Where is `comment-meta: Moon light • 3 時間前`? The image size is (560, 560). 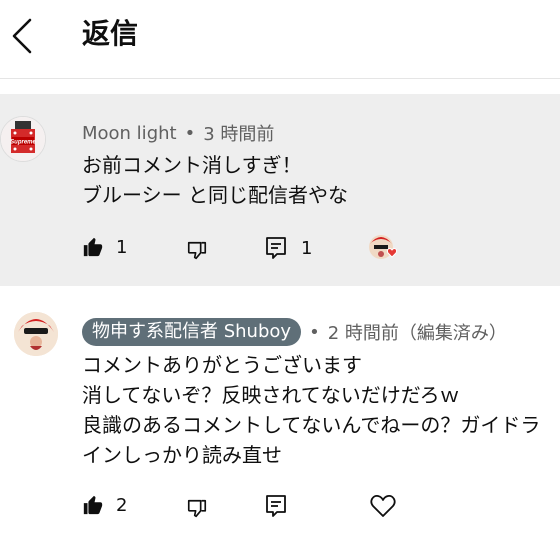 comment-meta: Moon light • 3 時間前 is located at coordinates (178, 133).